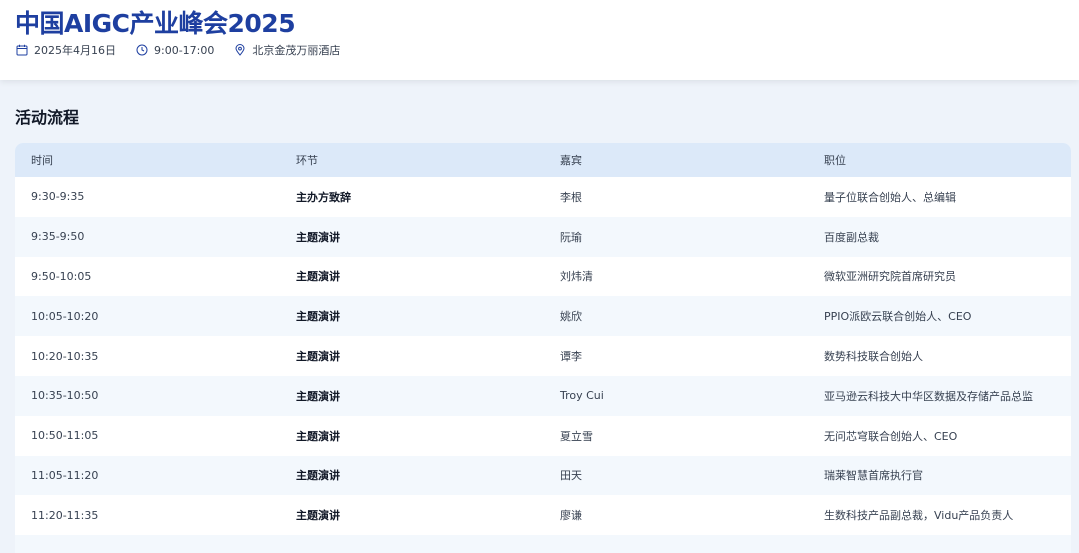 Image resolution: width=1079 pixels, height=553 pixels. Describe the element at coordinates (240, 50) in the screenshot. I see `location-pin-icon` at that location.